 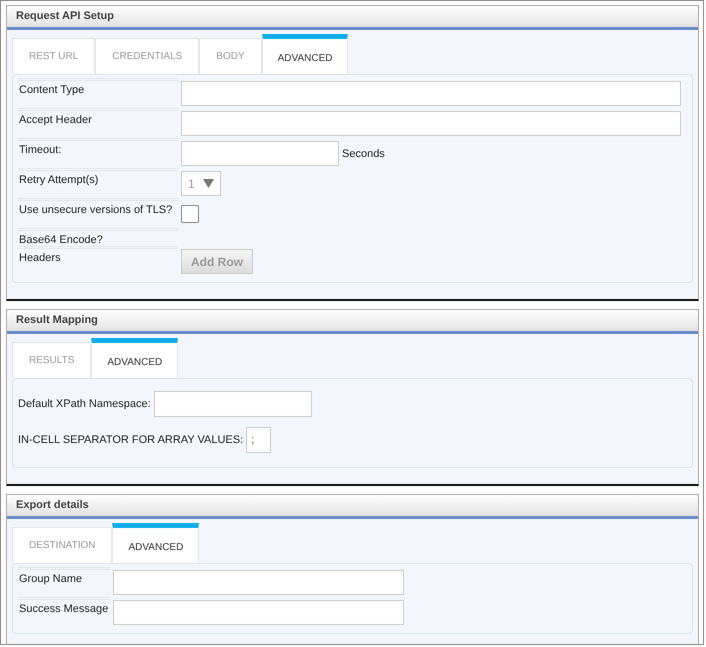 What do you see at coordinates (64, 582) in the screenshot?
I see `field-label: Group Name` at bounding box center [64, 582].